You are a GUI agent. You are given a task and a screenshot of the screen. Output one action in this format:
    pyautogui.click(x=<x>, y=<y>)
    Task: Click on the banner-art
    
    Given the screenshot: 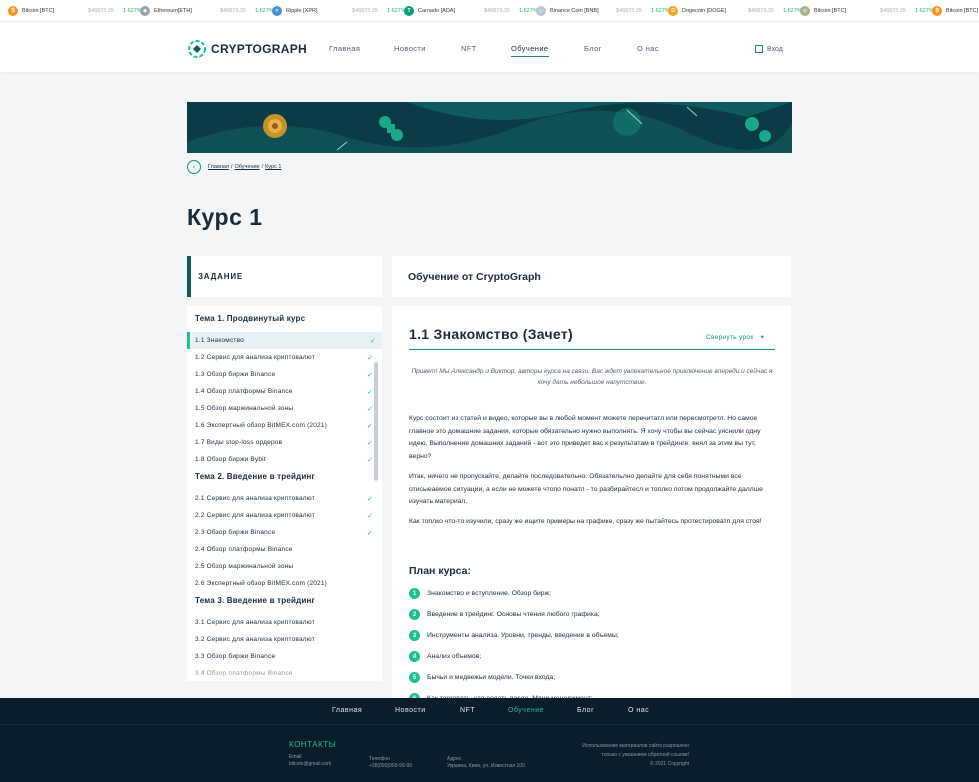 What is the action you would take?
    pyautogui.click(x=489, y=127)
    